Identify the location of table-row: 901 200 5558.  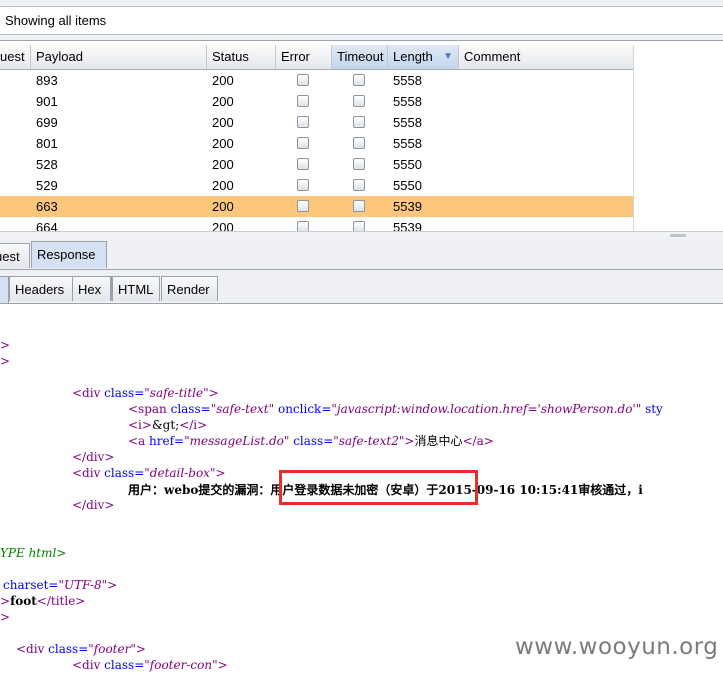
(316, 101).